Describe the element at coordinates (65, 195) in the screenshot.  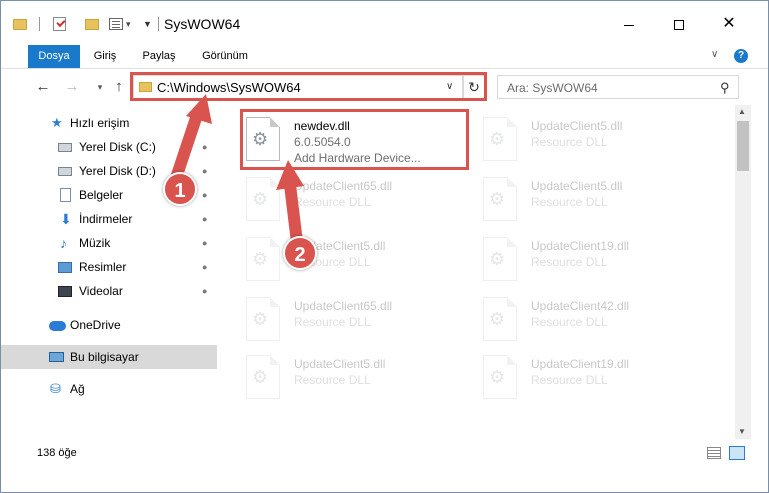
I see `document-icon` at that location.